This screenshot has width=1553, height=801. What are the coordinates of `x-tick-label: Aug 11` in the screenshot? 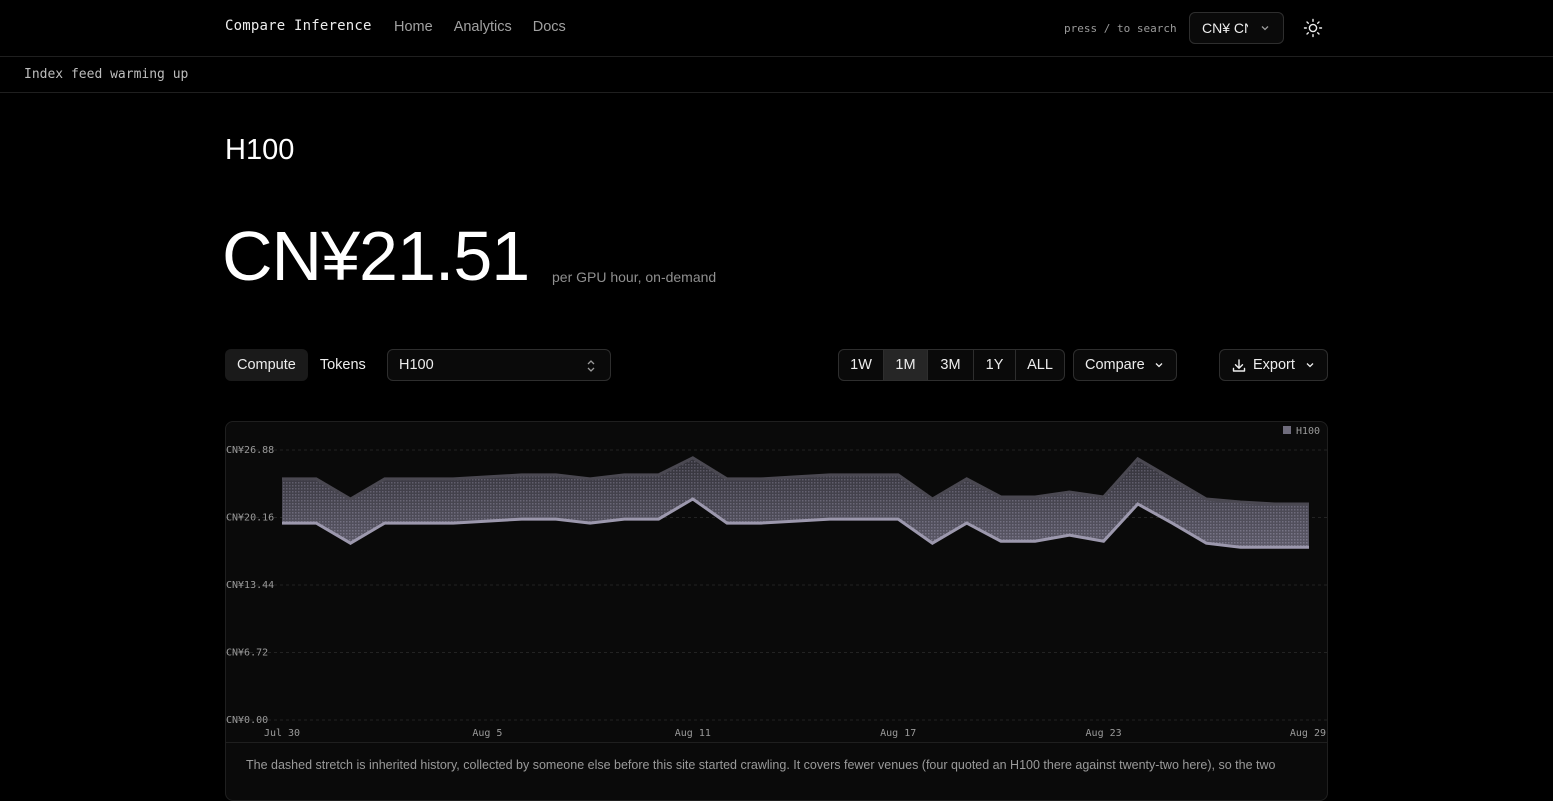 It's located at (693, 733).